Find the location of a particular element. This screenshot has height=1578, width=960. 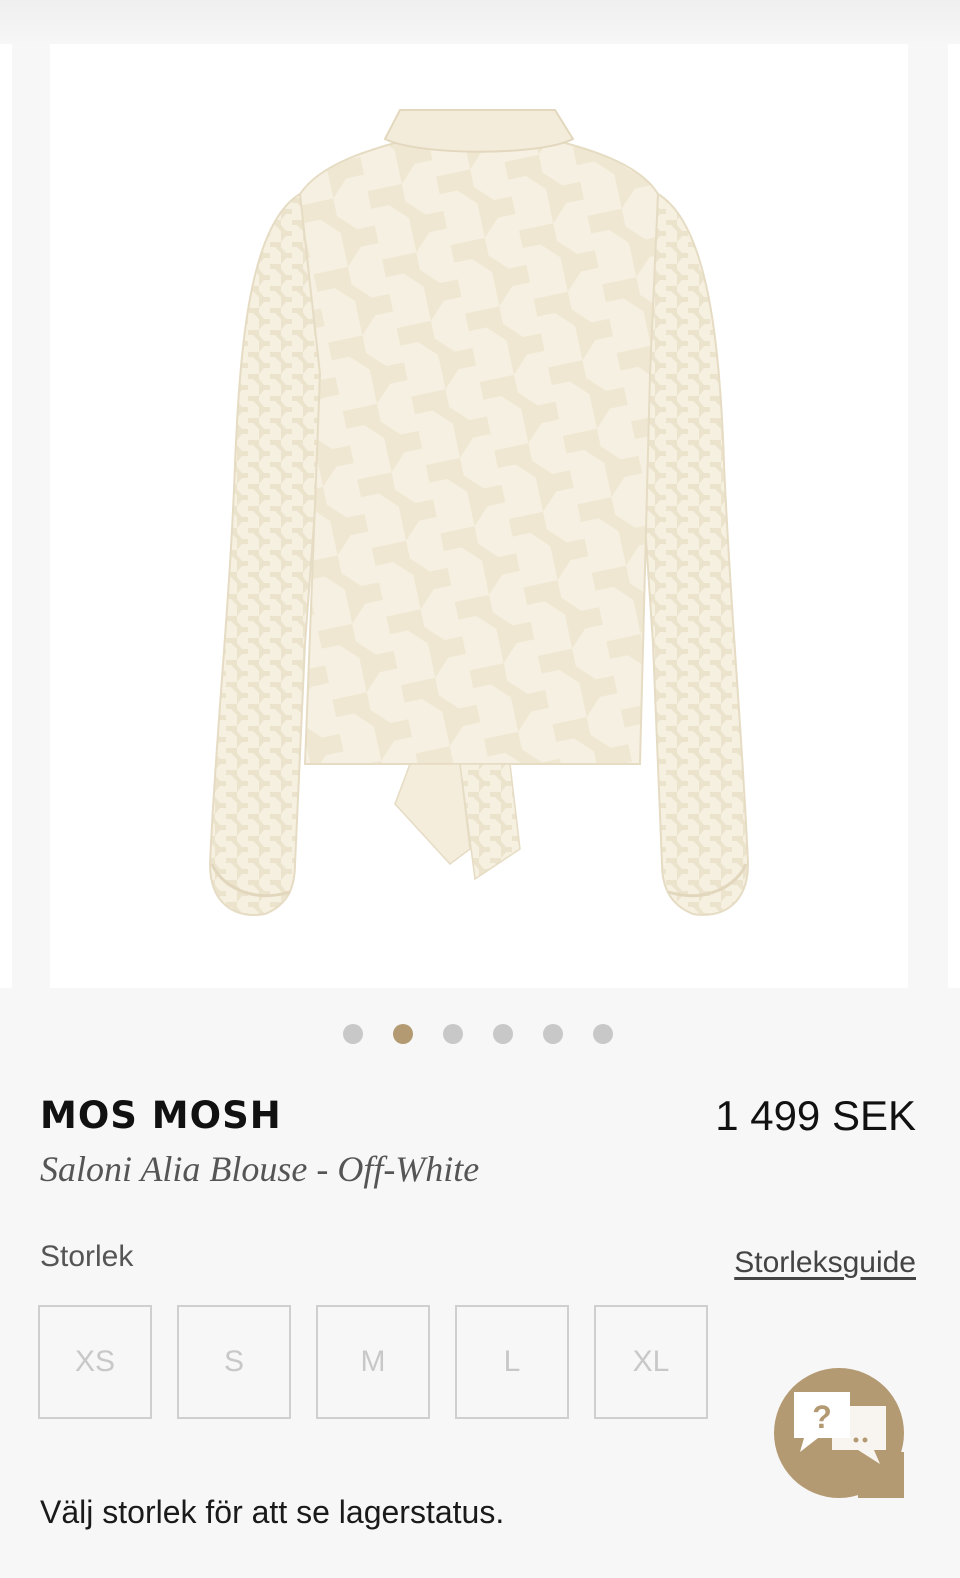

chat-help-button: ? is located at coordinates (839, 1433).